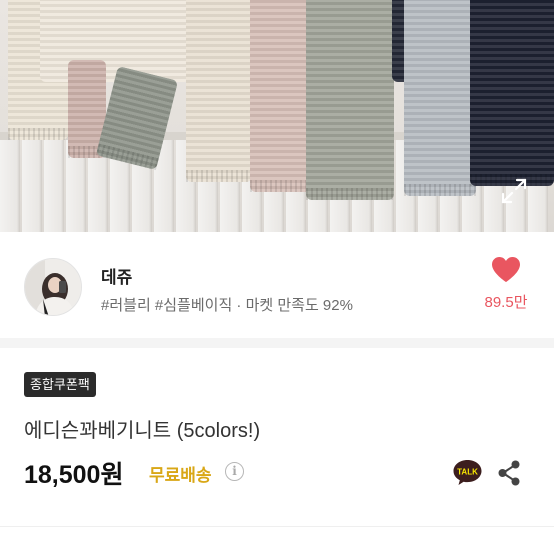 Image resolution: width=554 pixels, height=554 pixels. What do you see at coordinates (350, 100) in the screenshot?
I see `sweater-sage-body` at bounding box center [350, 100].